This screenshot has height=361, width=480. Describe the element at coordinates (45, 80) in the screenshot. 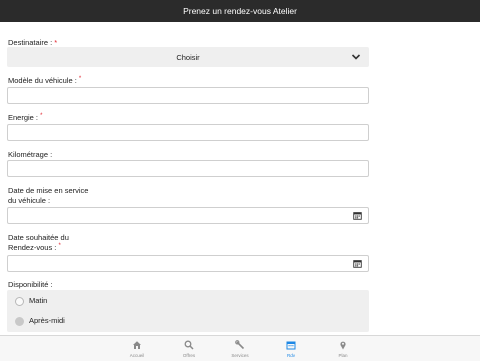

I see `modele-label: Modèle du véhicule : *` at that location.